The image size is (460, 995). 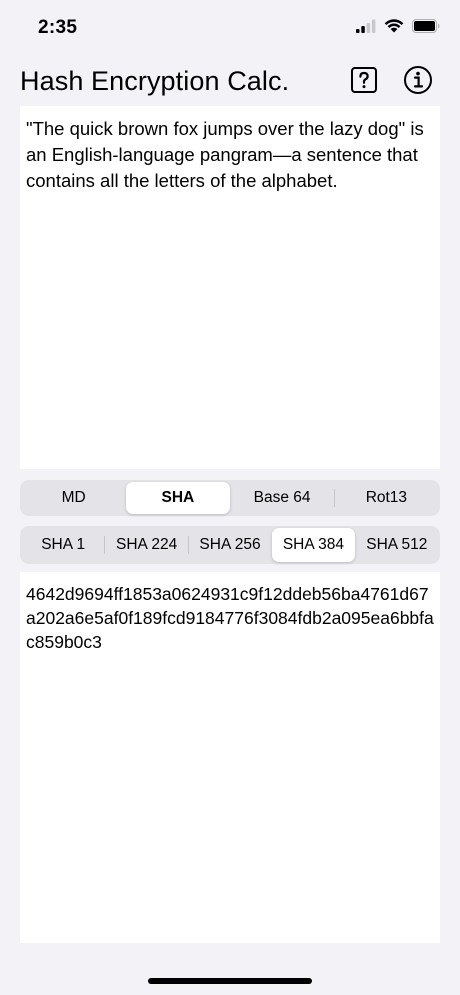 I want to click on segment-base64: Base 64, so click(x=282, y=498).